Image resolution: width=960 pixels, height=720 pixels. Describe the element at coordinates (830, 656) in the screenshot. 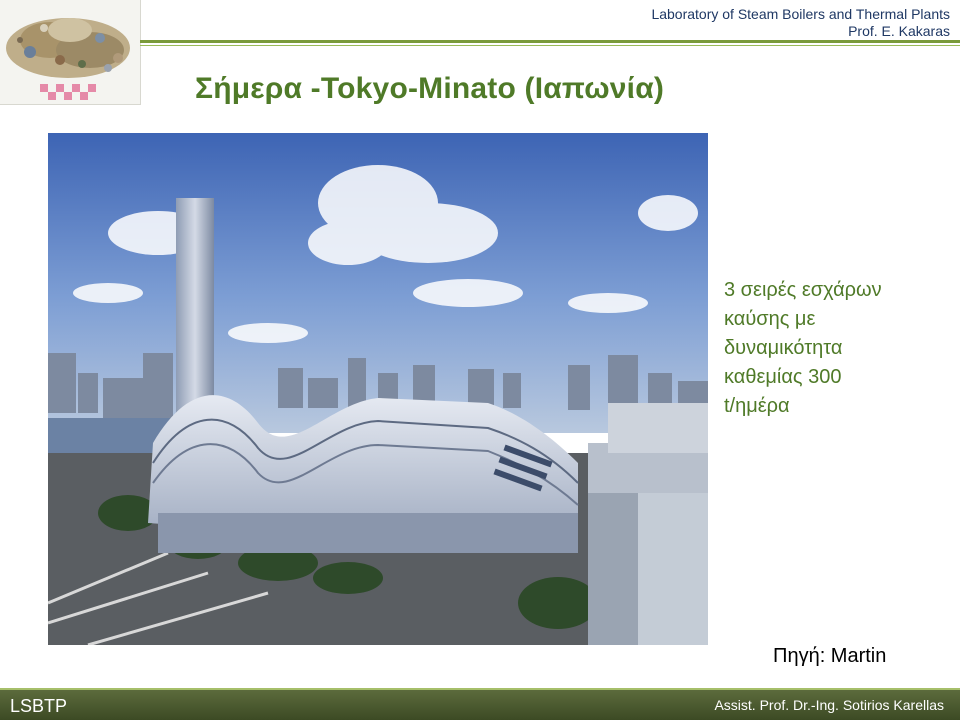

I see `image-source: Πηγή: Martin` at that location.